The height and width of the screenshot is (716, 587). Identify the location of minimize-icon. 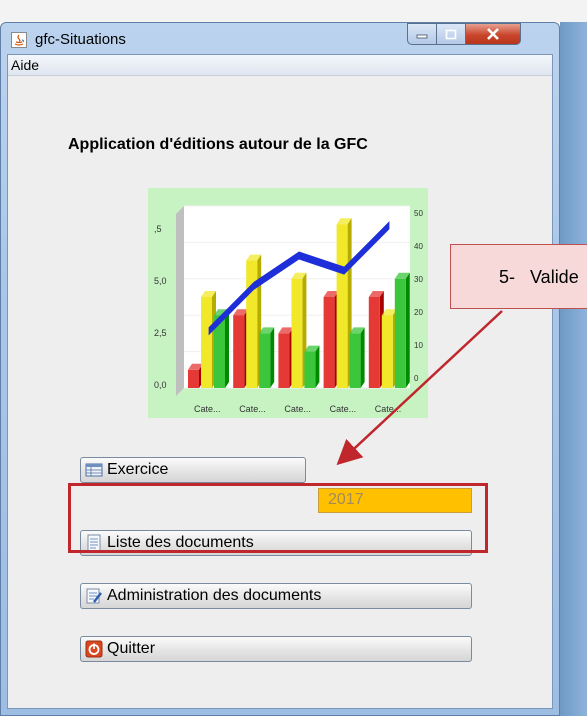
(422, 36).